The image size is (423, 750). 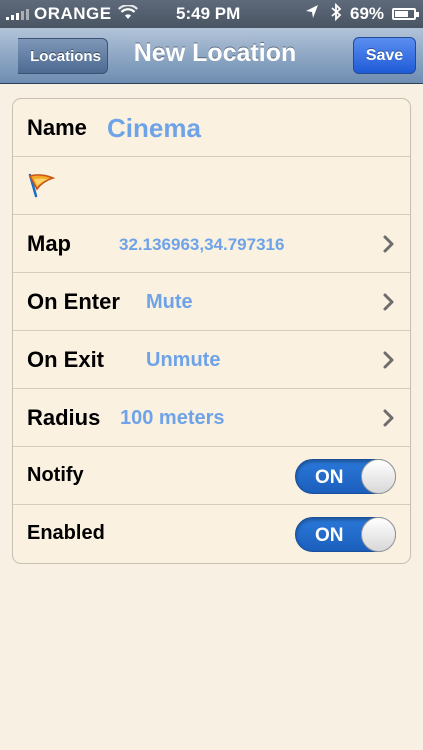 What do you see at coordinates (329, 535) in the screenshot?
I see `enabled-toggle-state: ON` at bounding box center [329, 535].